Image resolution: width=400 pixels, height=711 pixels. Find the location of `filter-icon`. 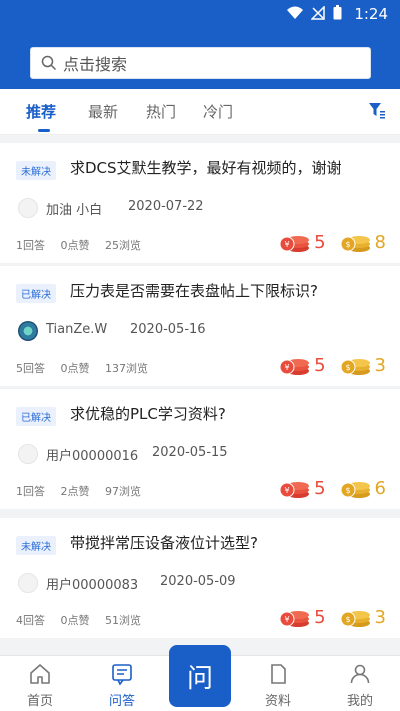

filter-icon is located at coordinates (377, 110).